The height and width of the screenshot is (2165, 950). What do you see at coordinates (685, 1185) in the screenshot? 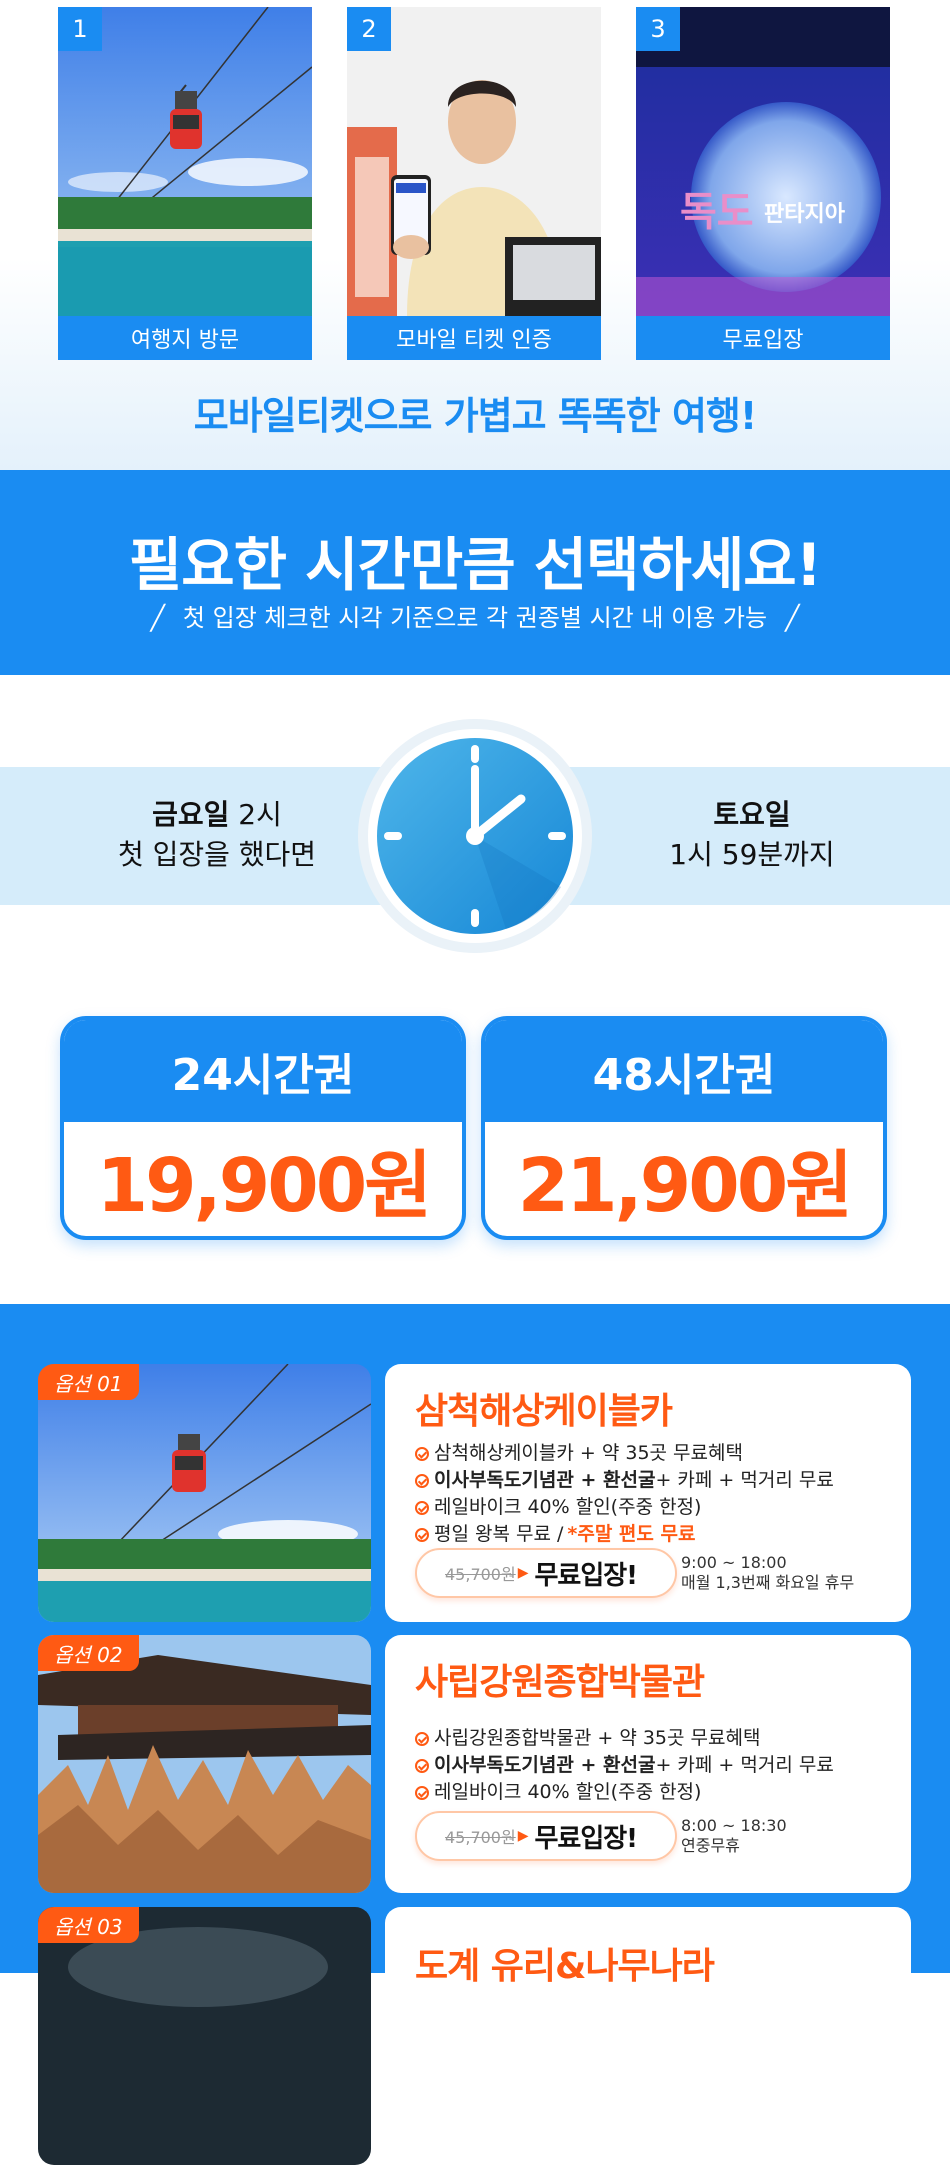
I see `ticket-price: 21,900원` at bounding box center [685, 1185].